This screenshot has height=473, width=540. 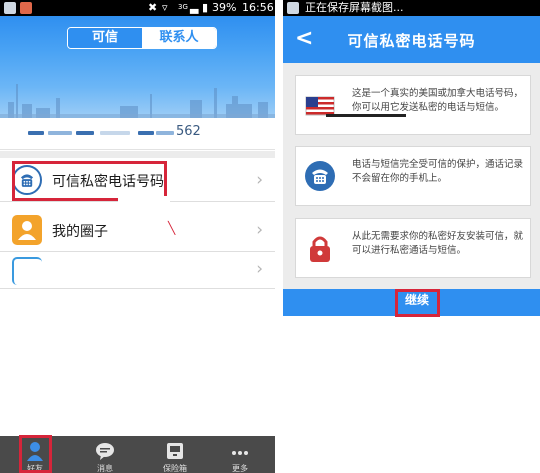 I want to click on continue-bar: 继续, so click(x=411, y=303).